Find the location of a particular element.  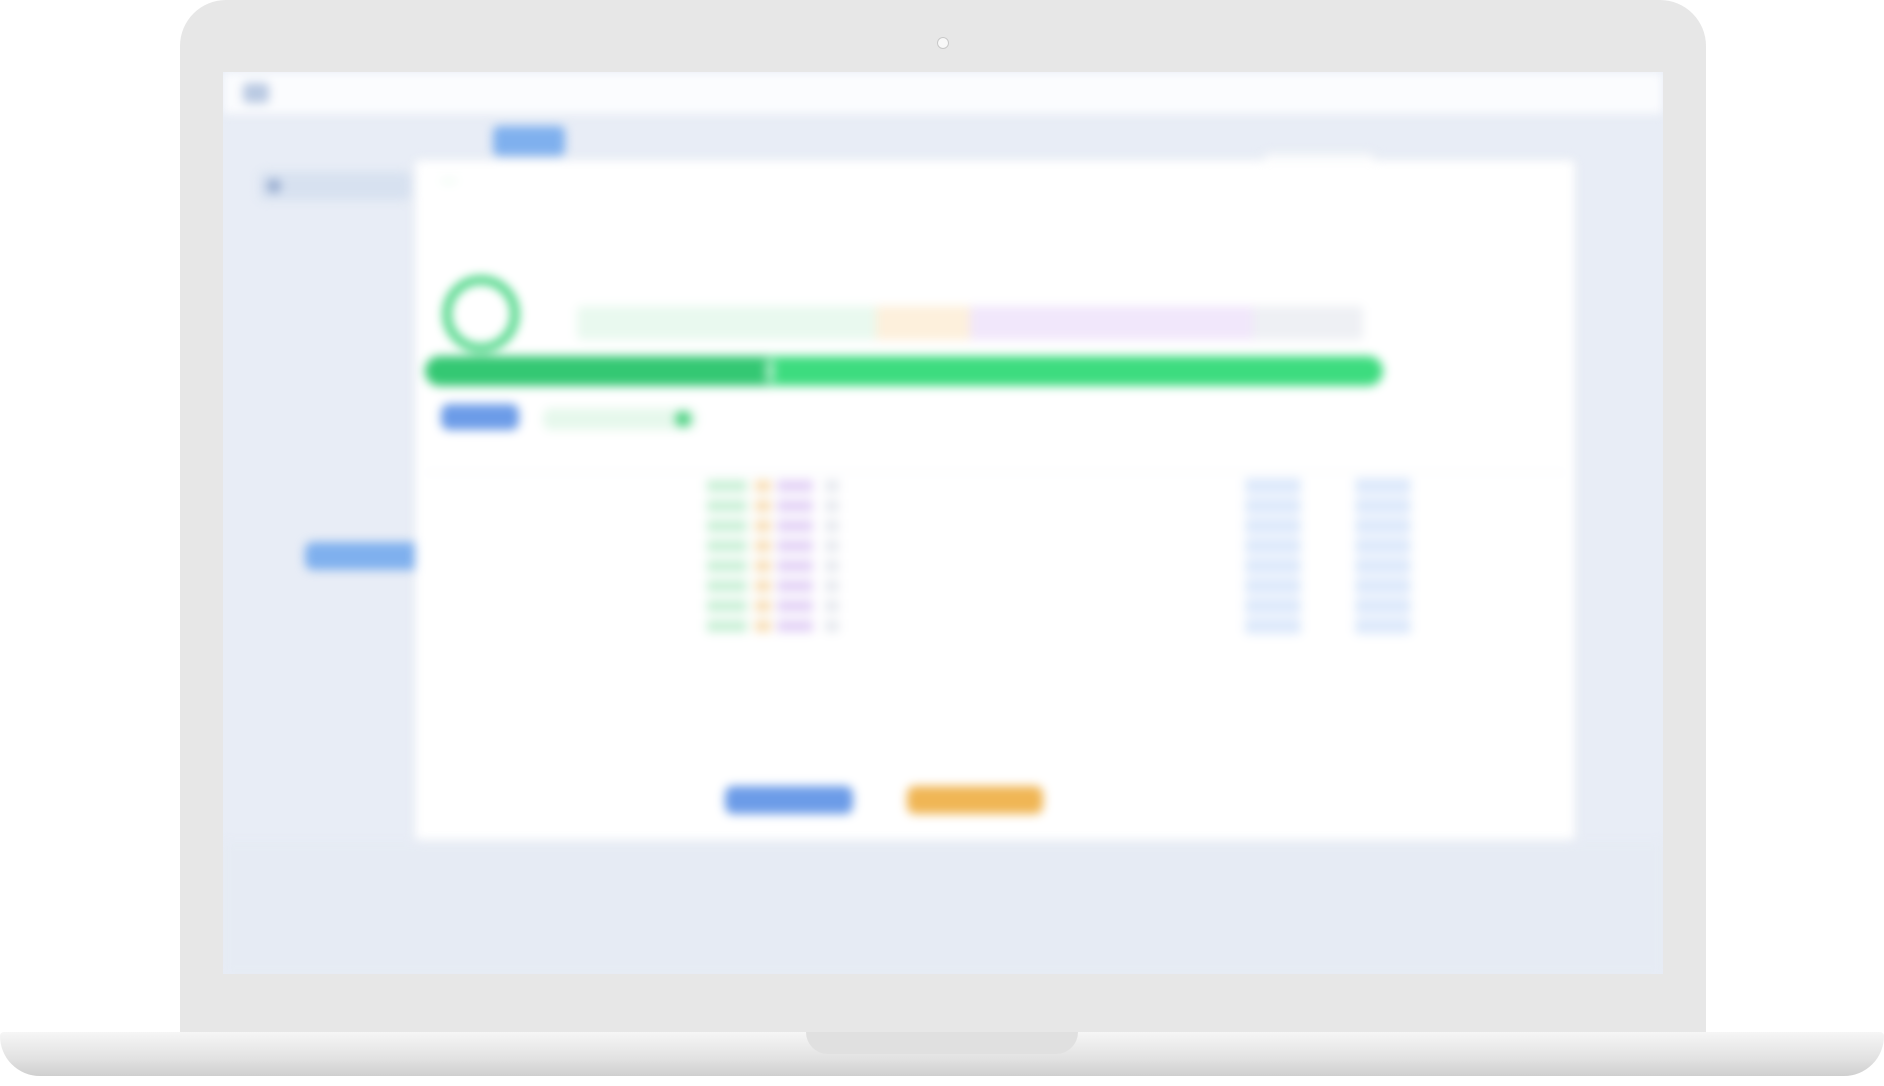

completion-gauge is located at coordinates (481, 314).